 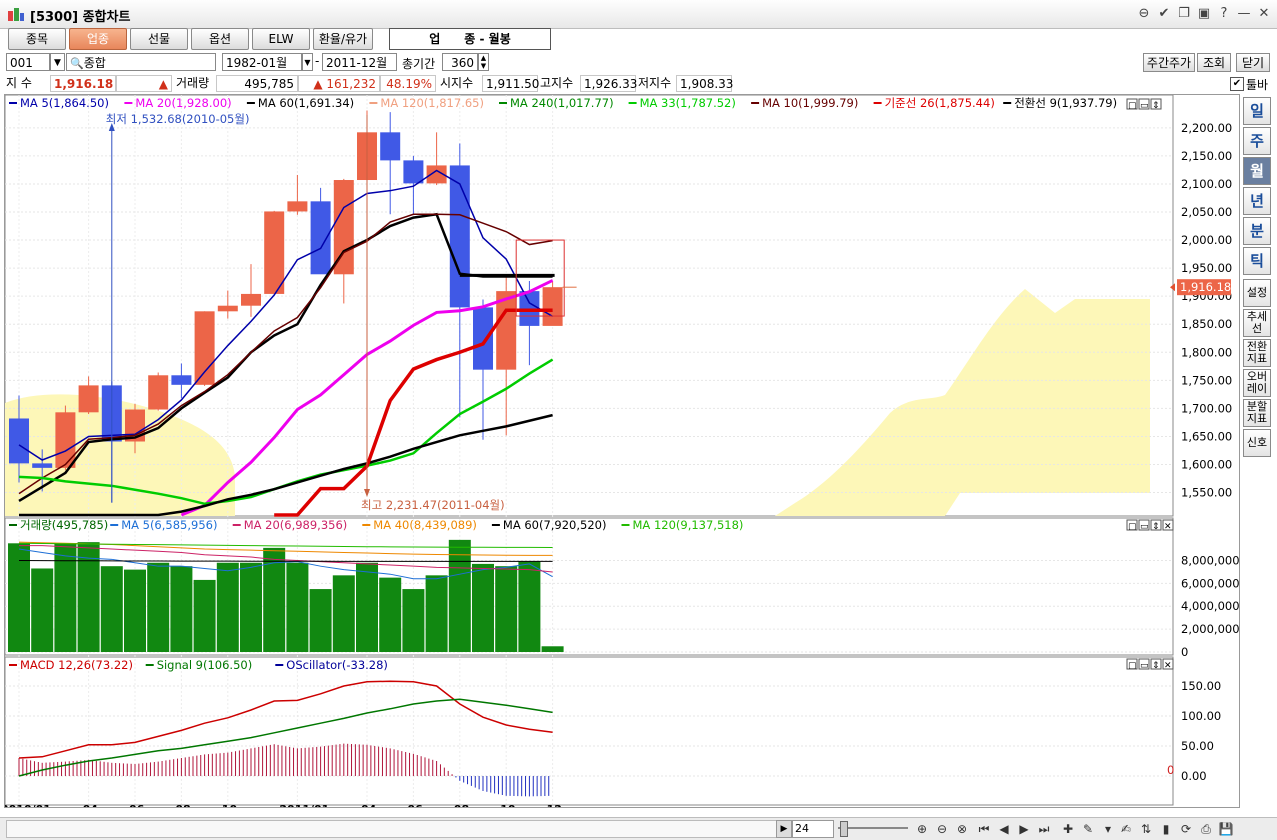 What do you see at coordinates (1068, 829) in the screenshot?
I see `crosshair-icon: ✚` at bounding box center [1068, 829].